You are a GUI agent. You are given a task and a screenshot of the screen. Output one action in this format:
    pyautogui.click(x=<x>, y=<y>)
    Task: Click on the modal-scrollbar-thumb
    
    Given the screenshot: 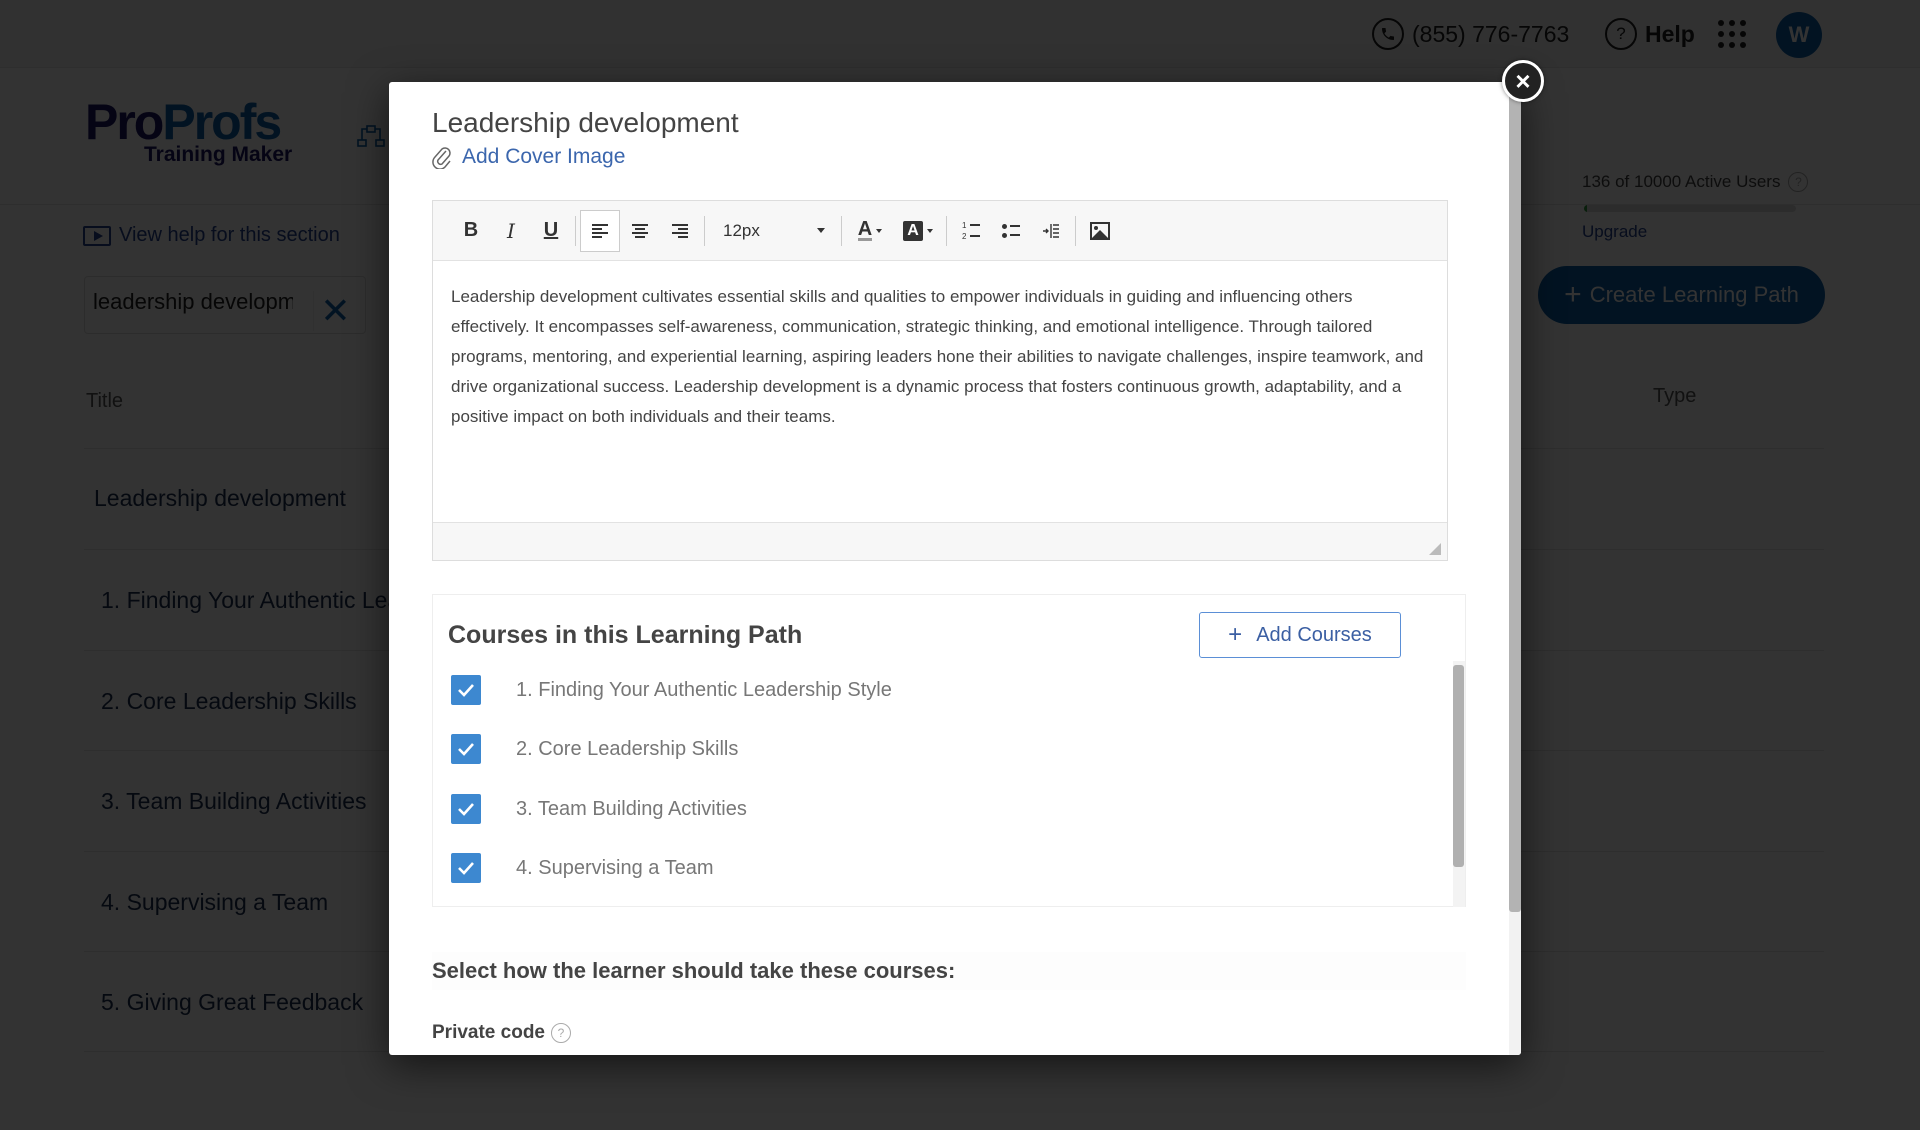 What is the action you would take?
    pyautogui.click(x=1515, y=497)
    